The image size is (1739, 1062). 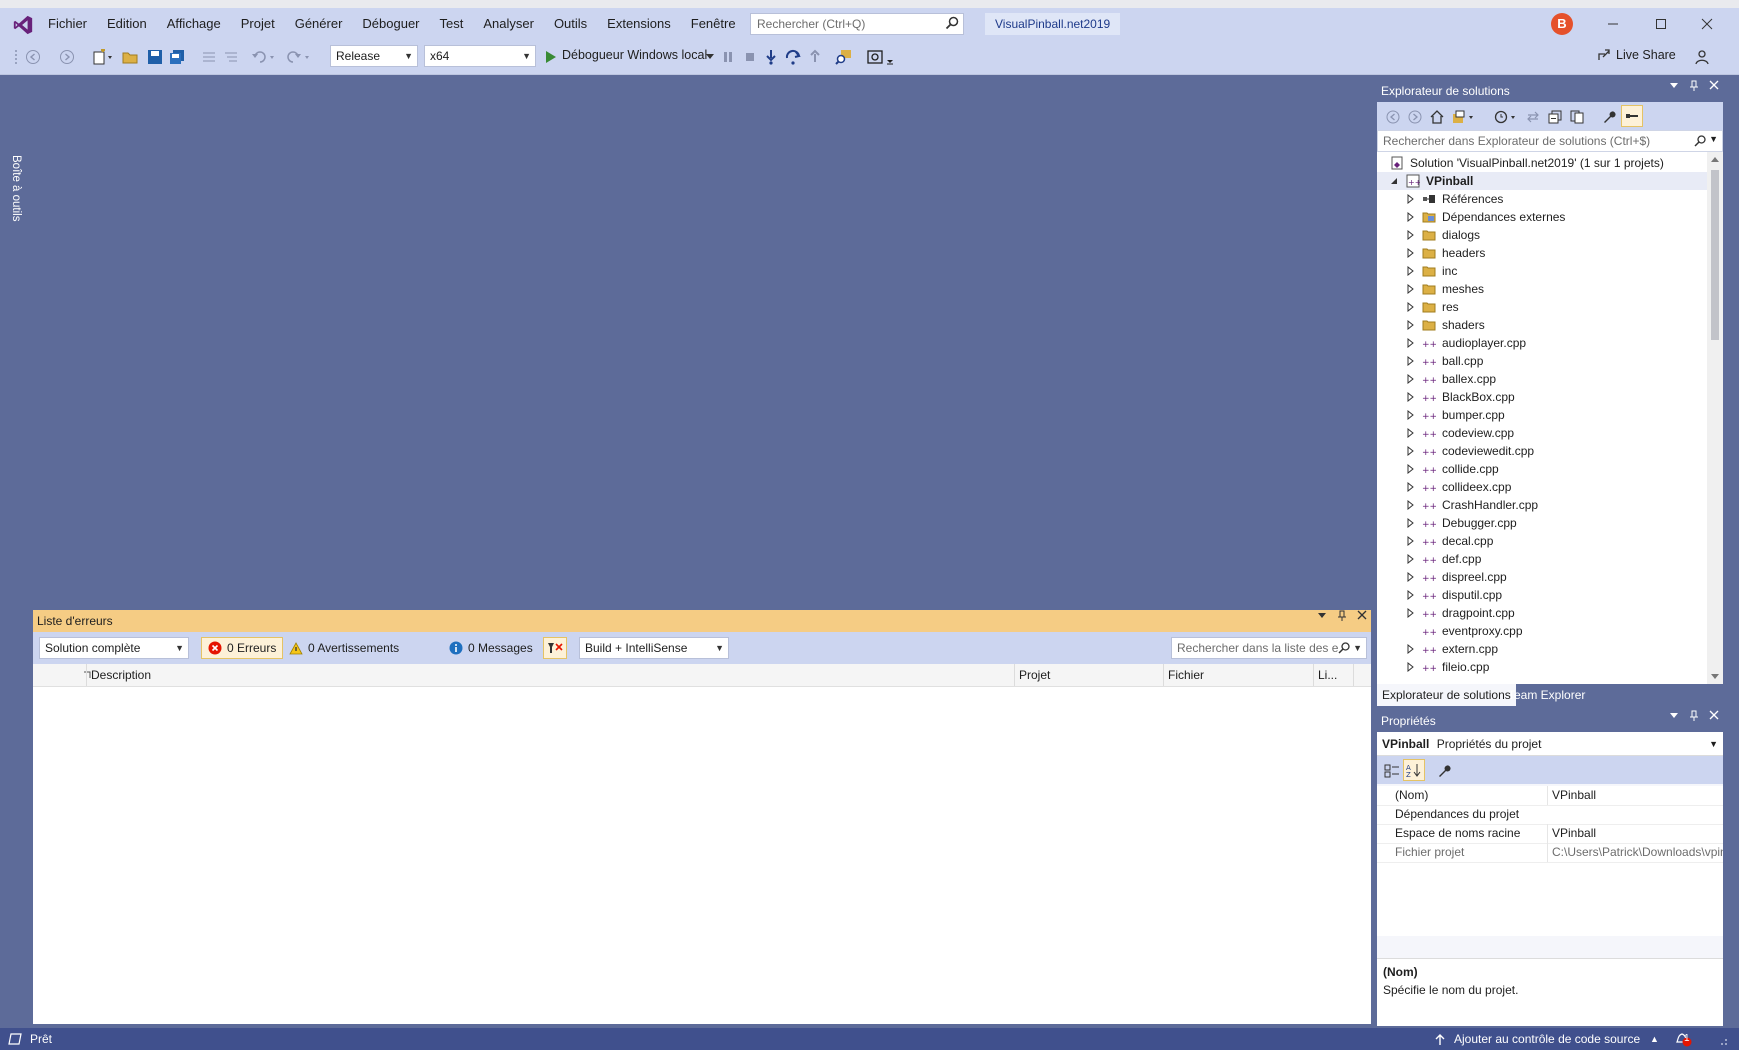 I want to click on quick-search-input: Rechercher (Ctrl+Q), so click(x=857, y=24).